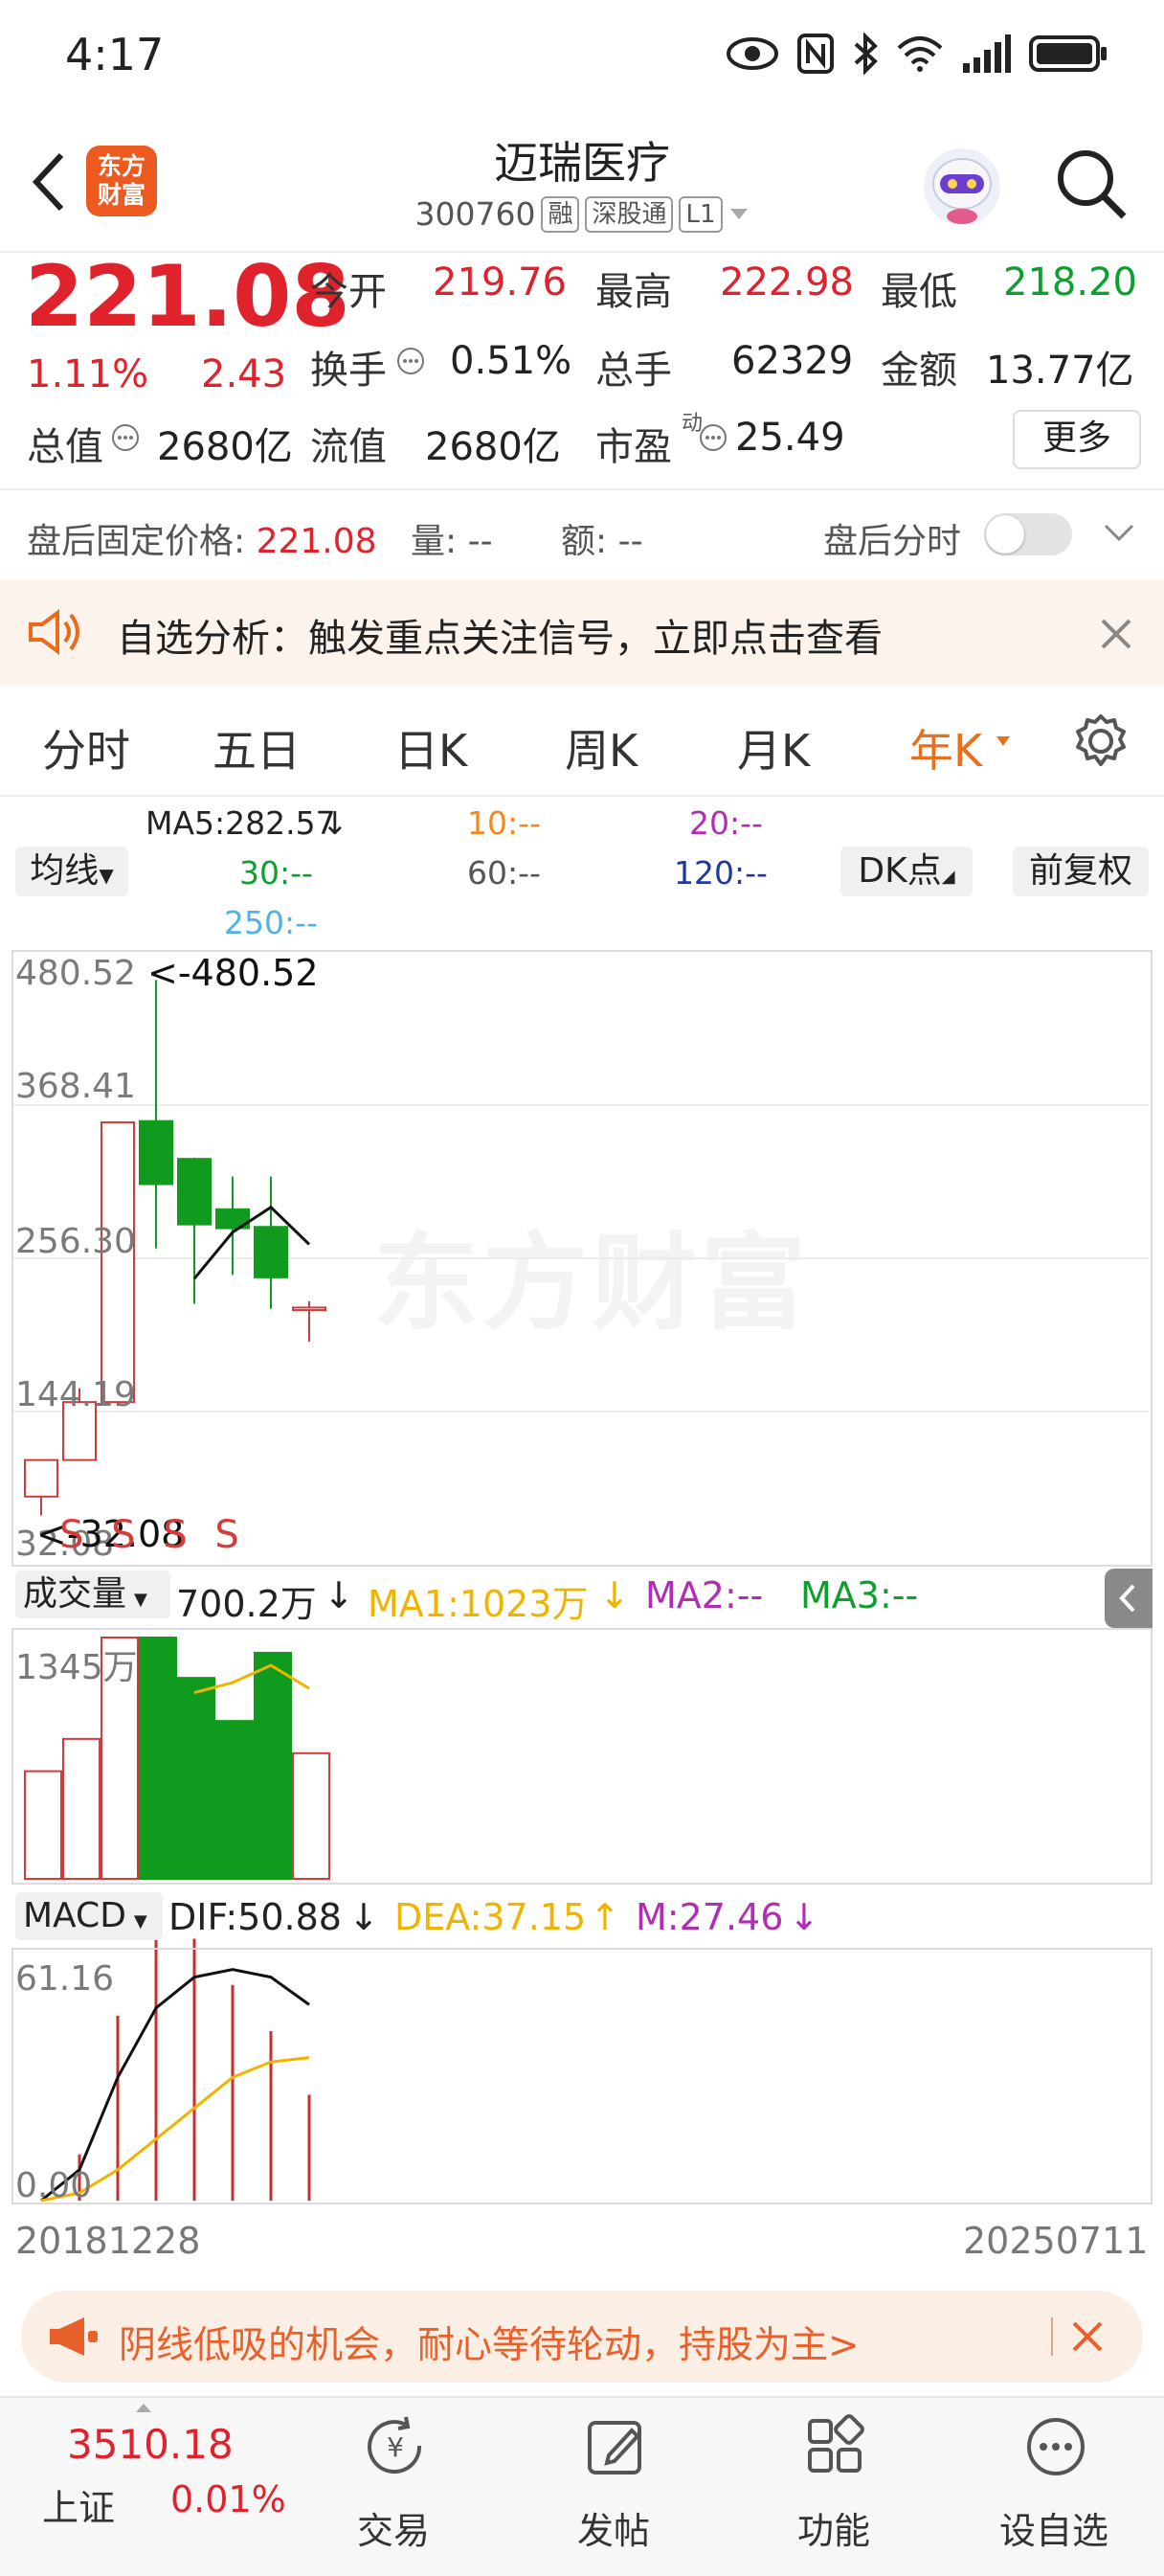 The image size is (1164, 2576). Describe the element at coordinates (478, 1604) in the screenshot. I see `vol-ma1: MA1:1023万` at that location.